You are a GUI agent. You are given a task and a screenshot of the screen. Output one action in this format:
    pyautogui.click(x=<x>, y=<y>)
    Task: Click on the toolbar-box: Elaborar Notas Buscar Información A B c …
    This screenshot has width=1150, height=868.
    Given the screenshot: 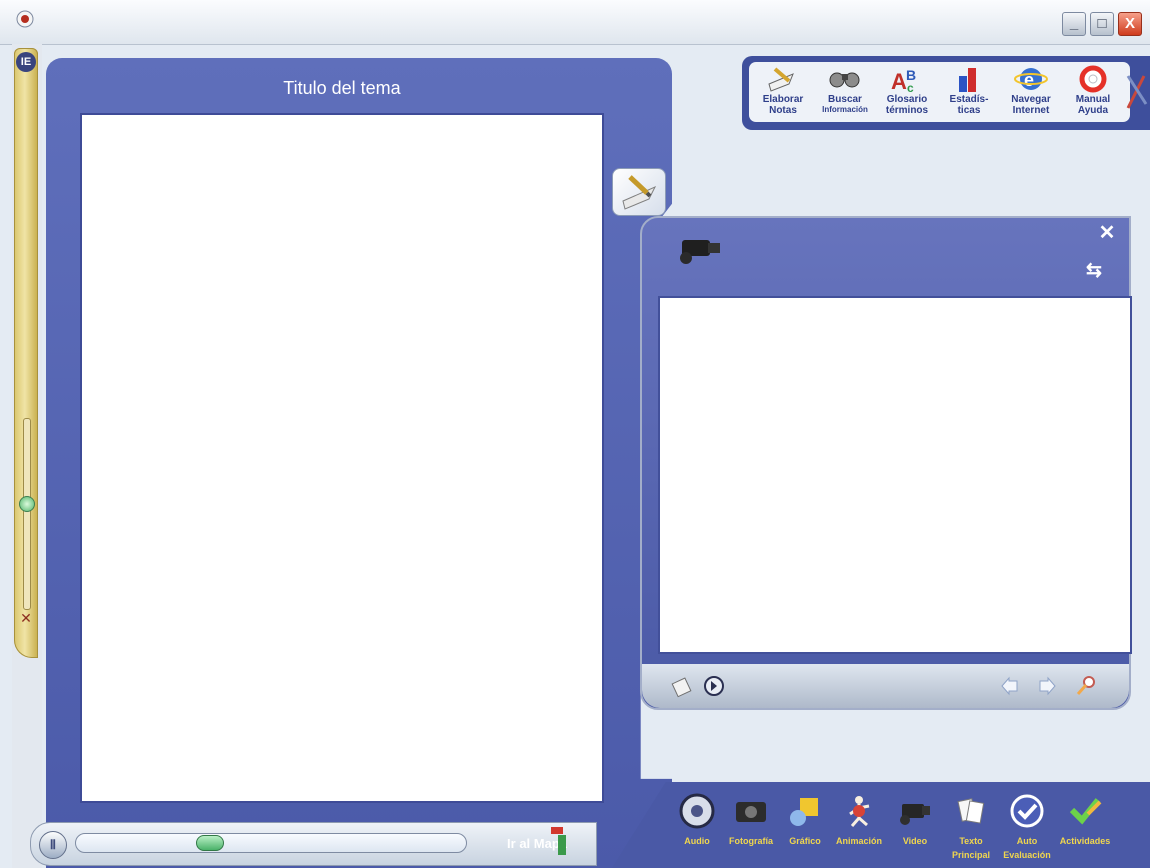 What is the action you would take?
    pyautogui.click(x=939, y=92)
    